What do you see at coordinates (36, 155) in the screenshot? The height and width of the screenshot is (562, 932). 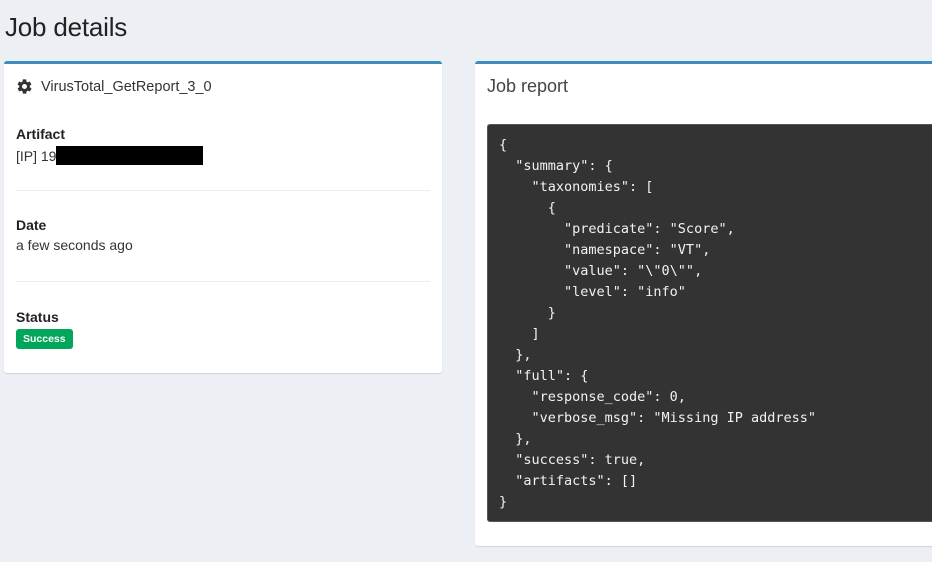 I see `artifact-text: [IP] 19` at bounding box center [36, 155].